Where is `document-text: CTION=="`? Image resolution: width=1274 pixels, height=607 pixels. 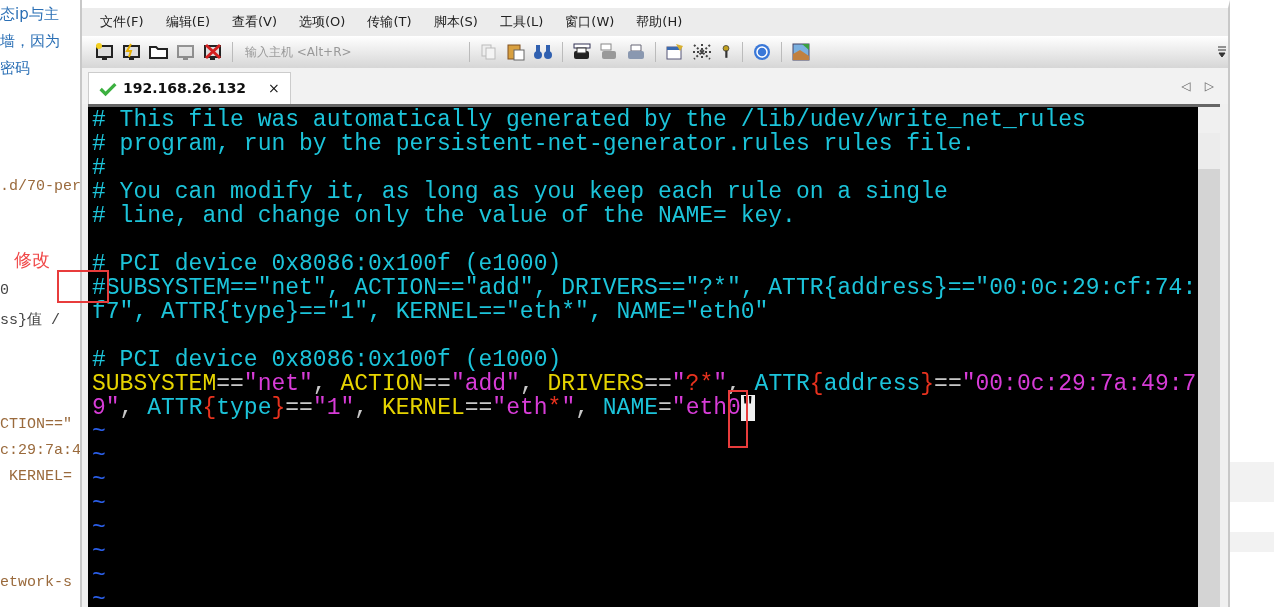
document-text: CTION==" is located at coordinates (36, 425).